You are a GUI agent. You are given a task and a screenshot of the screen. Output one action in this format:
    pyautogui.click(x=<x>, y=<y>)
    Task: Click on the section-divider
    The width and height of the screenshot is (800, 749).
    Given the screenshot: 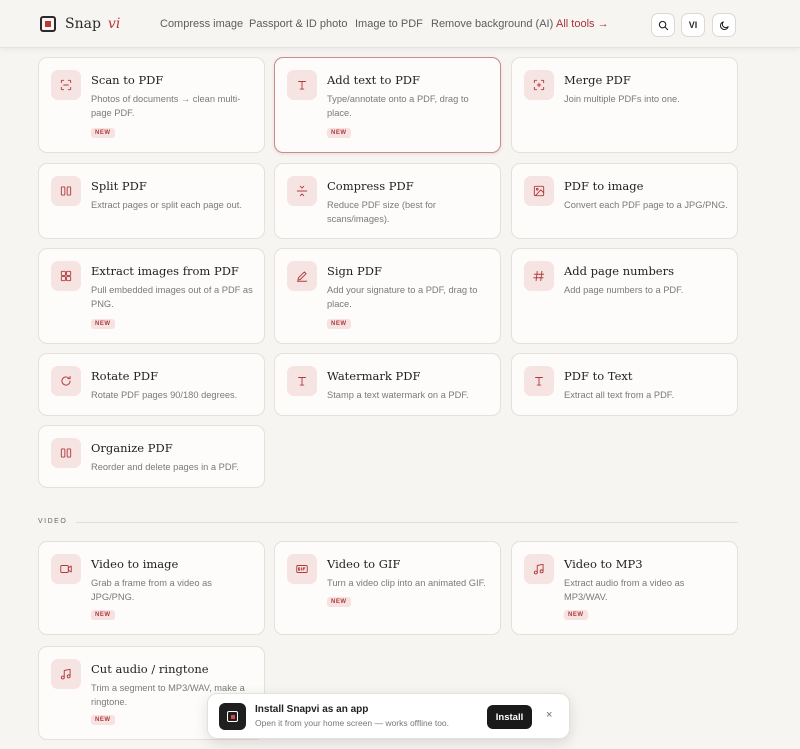 What is the action you would take?
    pyautogui.click(x=407, y=522)
    